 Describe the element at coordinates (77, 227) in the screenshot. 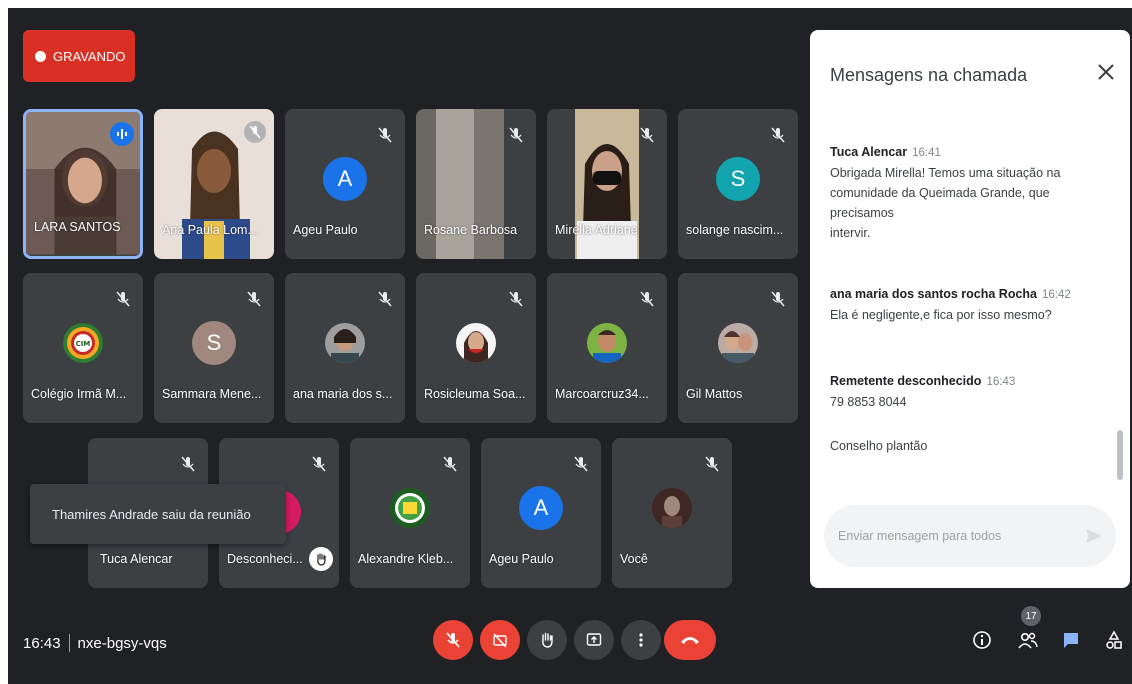

I see `participant-name: LARA SANTOS` at that location.